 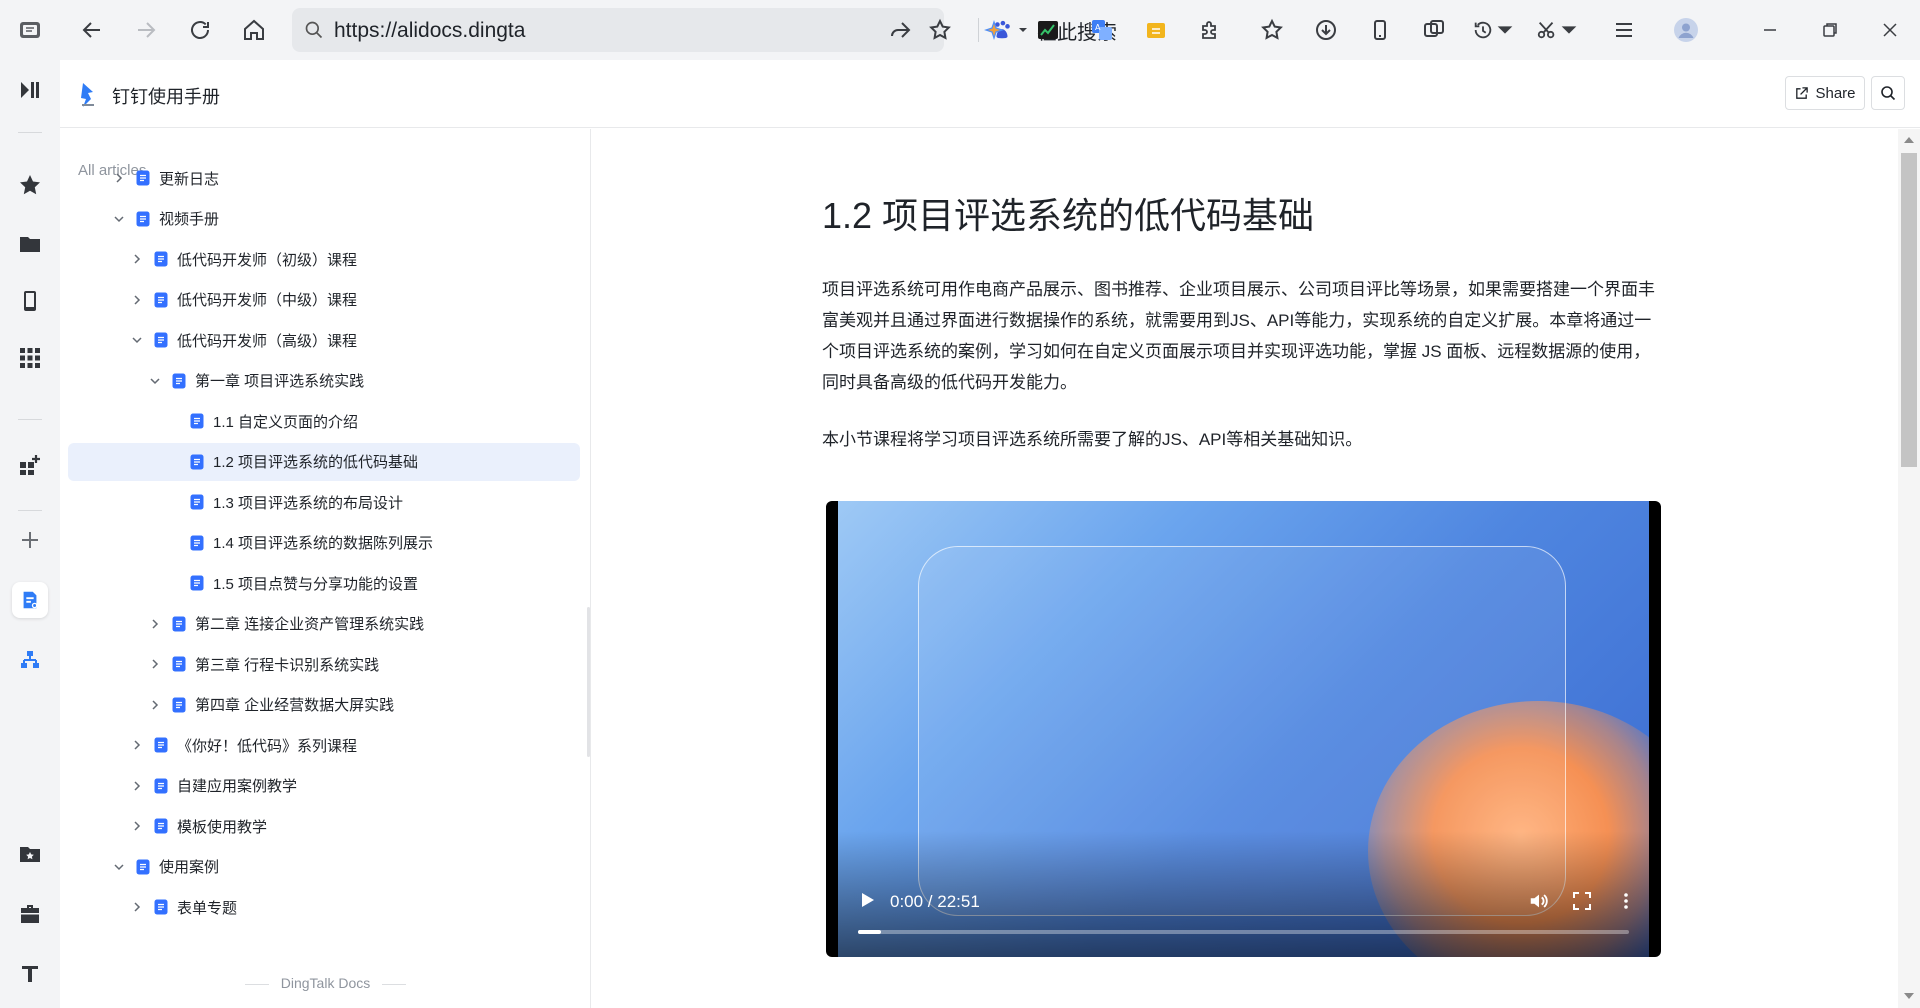 I want to click on sidebar-tree-item: 1.2 项目评选系统的低代码基础, so click(x=324, y=461).